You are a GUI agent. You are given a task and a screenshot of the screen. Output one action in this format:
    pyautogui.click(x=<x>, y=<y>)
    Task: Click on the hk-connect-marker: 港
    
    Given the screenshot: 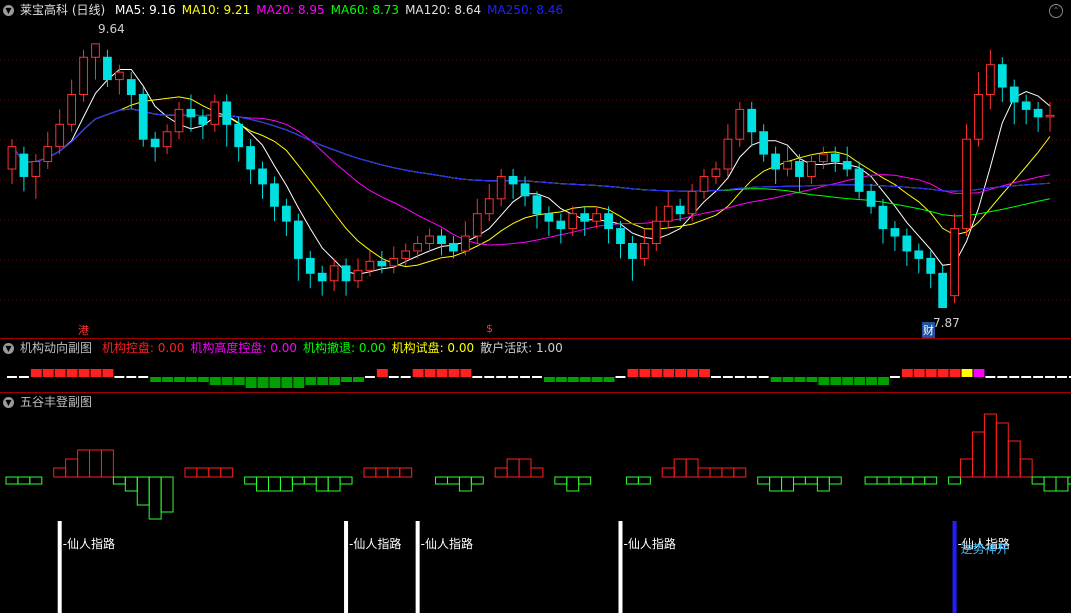 What is the action you would take?
    pyautogui.click(x=83, y=330)
    